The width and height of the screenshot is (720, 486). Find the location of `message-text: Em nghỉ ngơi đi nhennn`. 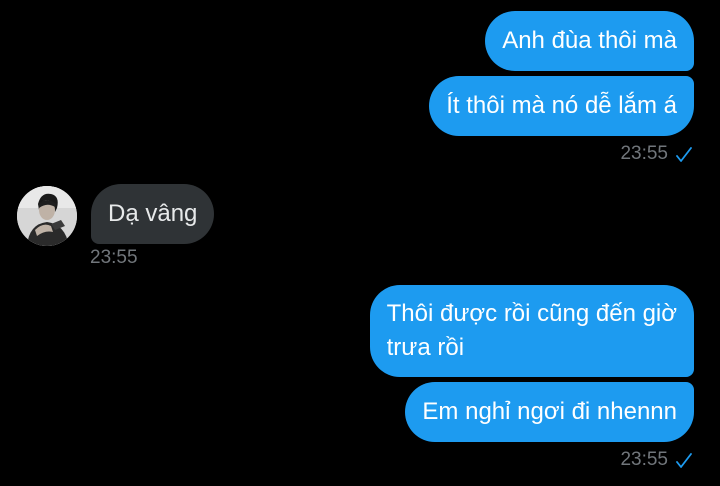

message-text: Em nghỉ ngơi đi nhennn is located at coordinates (549, 411).